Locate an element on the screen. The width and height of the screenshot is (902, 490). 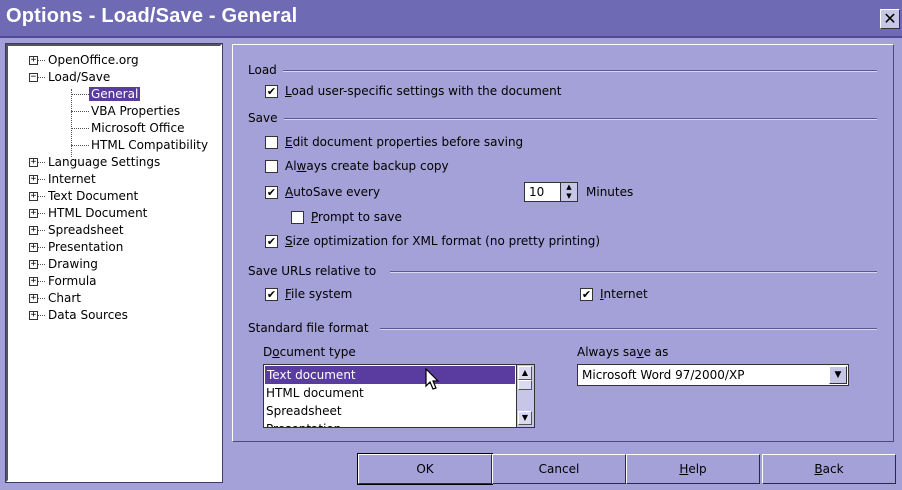
list-item: HTML document is located at coordinates (315, 393).